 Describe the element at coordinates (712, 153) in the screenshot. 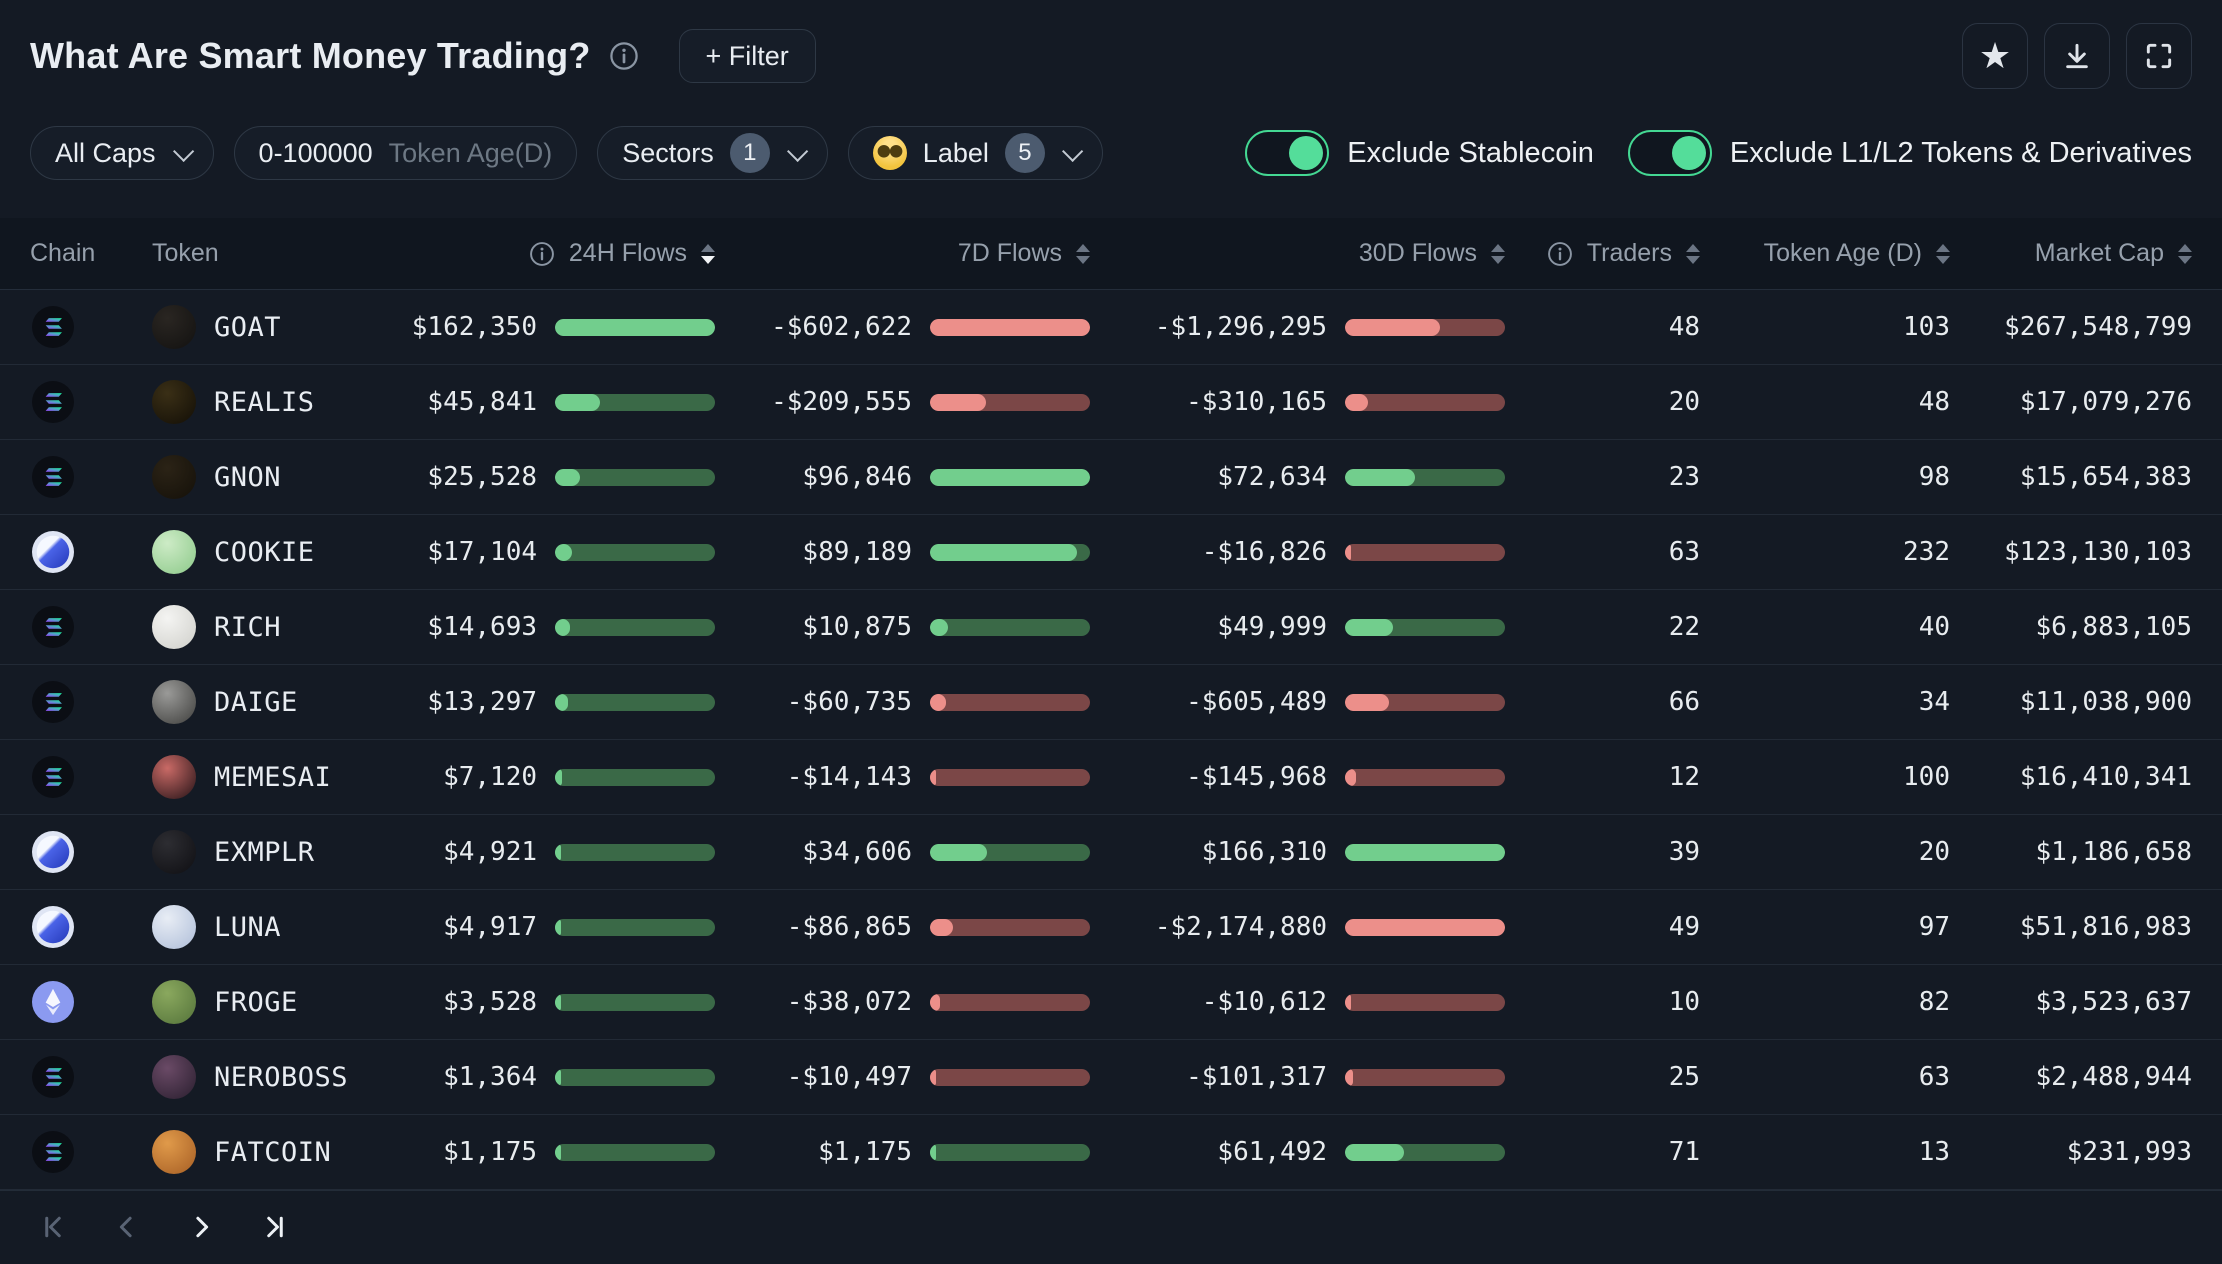

I see `sectors-filter: Sectors 1` at that location.